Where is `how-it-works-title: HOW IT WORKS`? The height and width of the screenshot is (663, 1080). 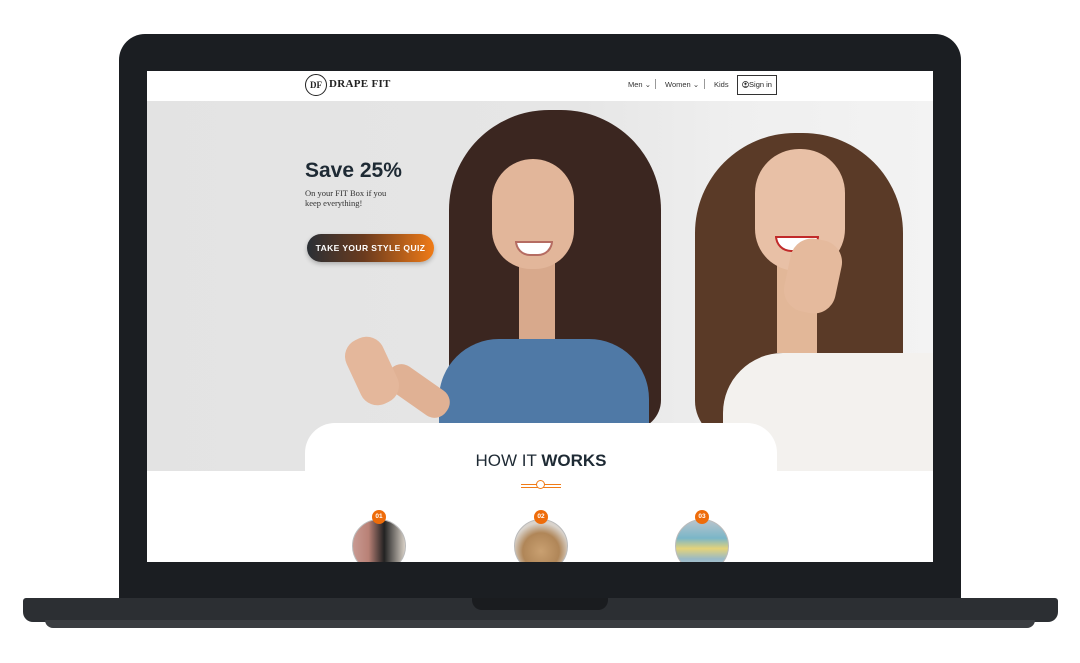
how-it-works-title: HOW IT WORKS is located at coordinates (541, 461).